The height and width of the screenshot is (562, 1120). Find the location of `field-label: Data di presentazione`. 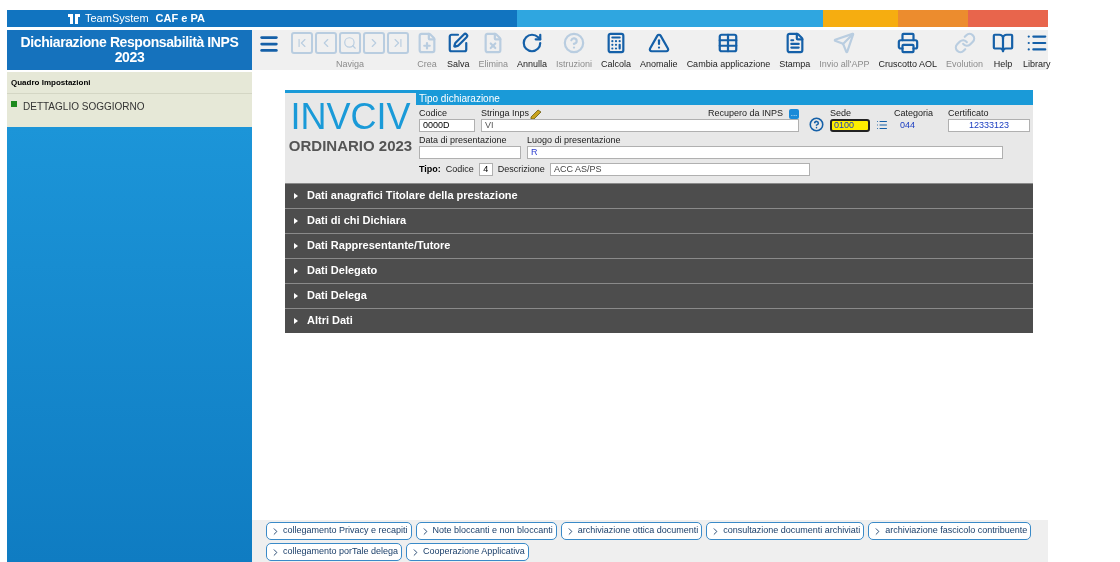

field-label: Data di presentazione is located at coordinates (463, 140).